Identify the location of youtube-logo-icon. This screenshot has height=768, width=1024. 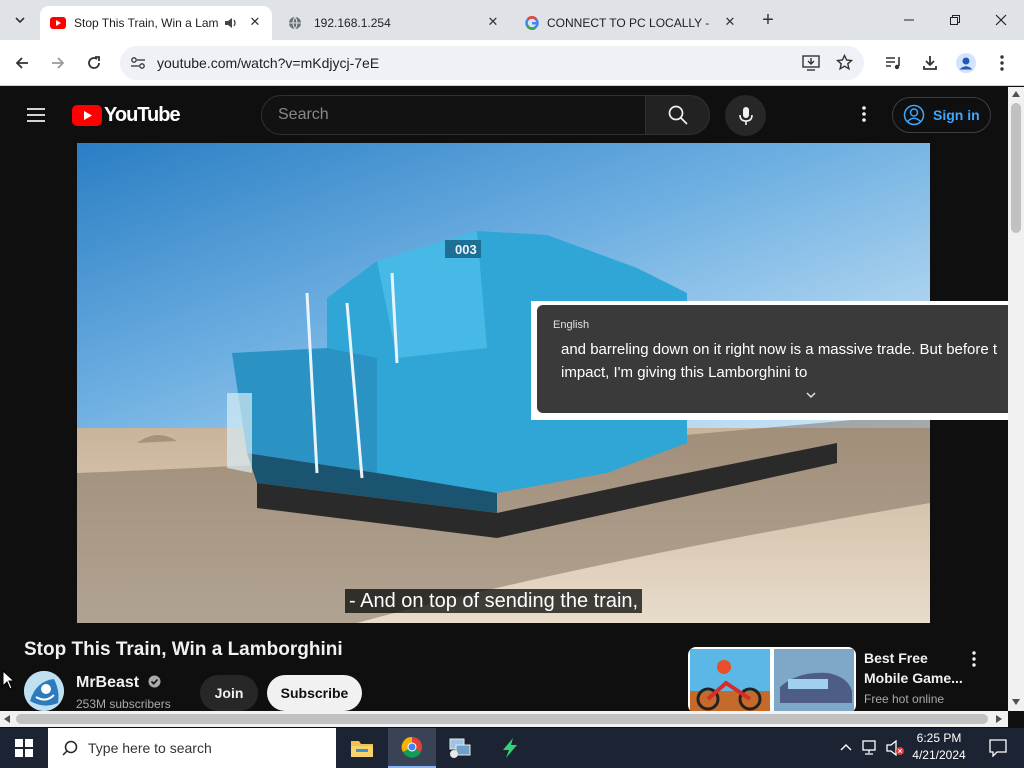
(87, 115).